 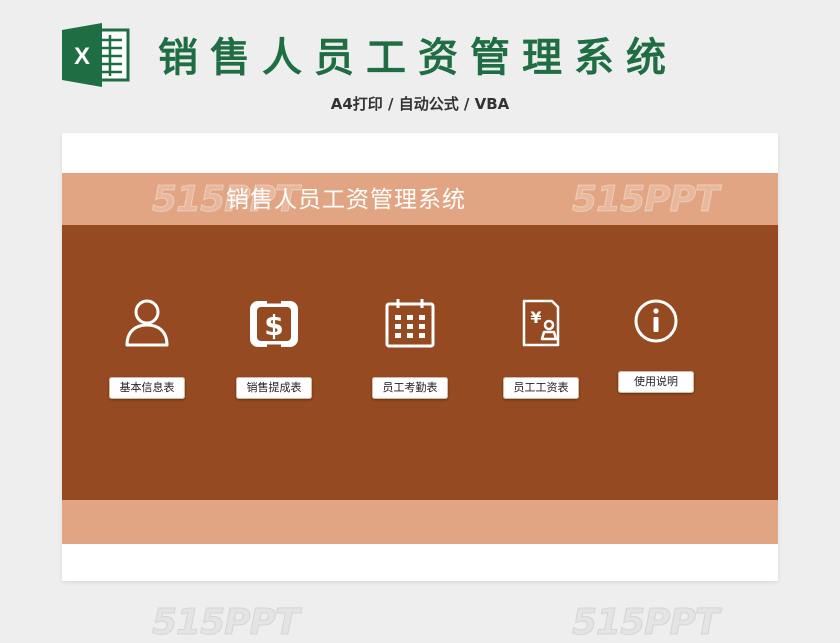 I want to click on menu-item-basic-info: 基本信息表, so click(x=147, y=367).